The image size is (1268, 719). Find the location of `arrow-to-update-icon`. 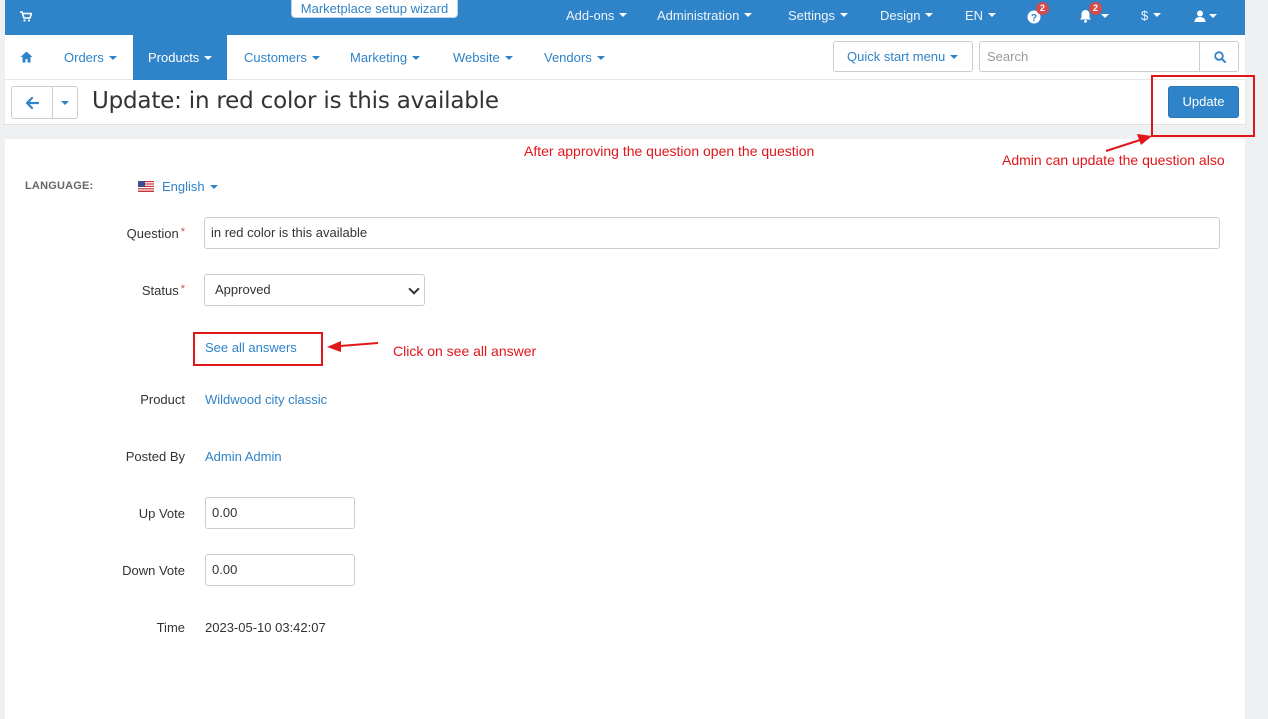

arrow-to-update-icon is located at coordinates (1128, 143).